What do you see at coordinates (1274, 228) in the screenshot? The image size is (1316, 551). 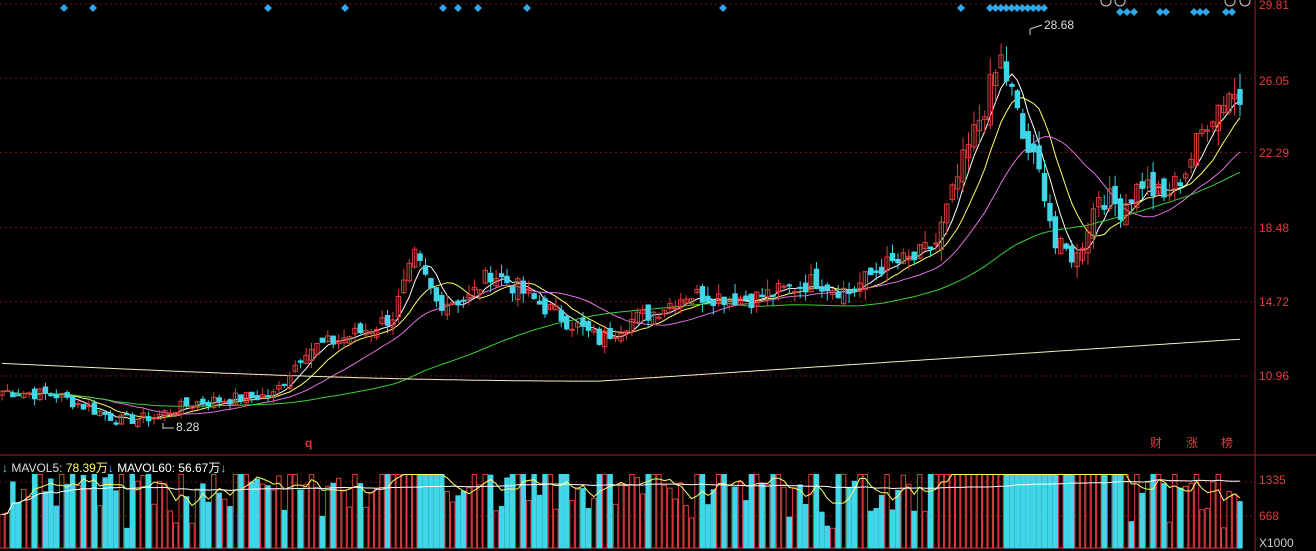 I see `price-tick: 18.48` at bounding box center [1274, 228].